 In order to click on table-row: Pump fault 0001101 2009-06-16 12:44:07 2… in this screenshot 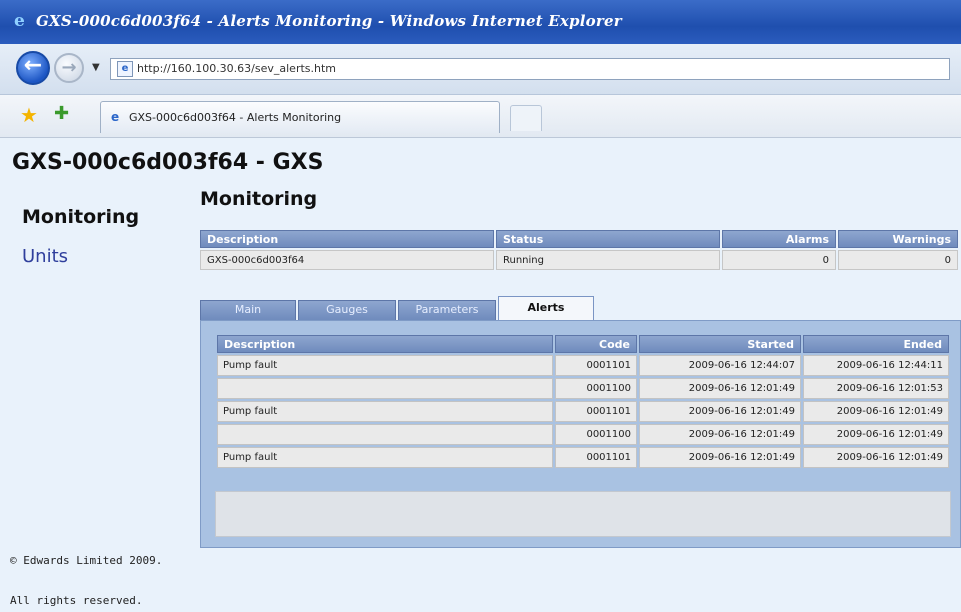, I will do `click(583, 365)`.